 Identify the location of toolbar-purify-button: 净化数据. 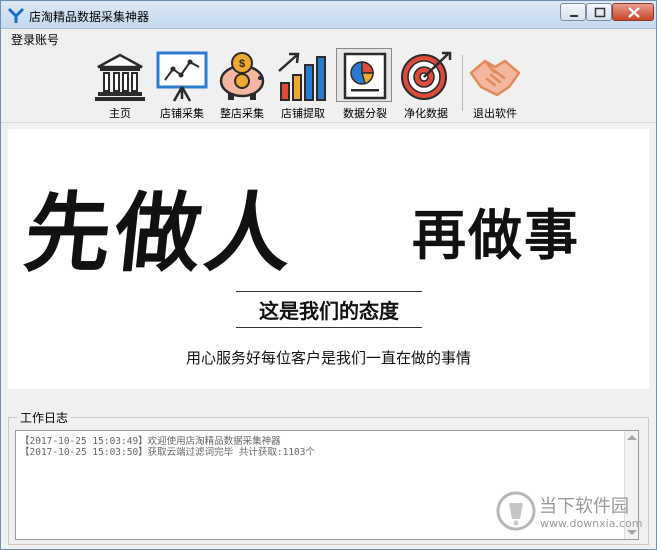
(426, 85).